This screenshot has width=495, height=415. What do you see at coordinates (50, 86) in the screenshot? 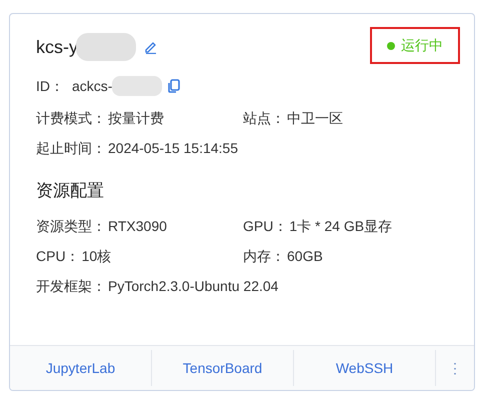
I see `field-label: ID：` at bounding box center [50, 86].